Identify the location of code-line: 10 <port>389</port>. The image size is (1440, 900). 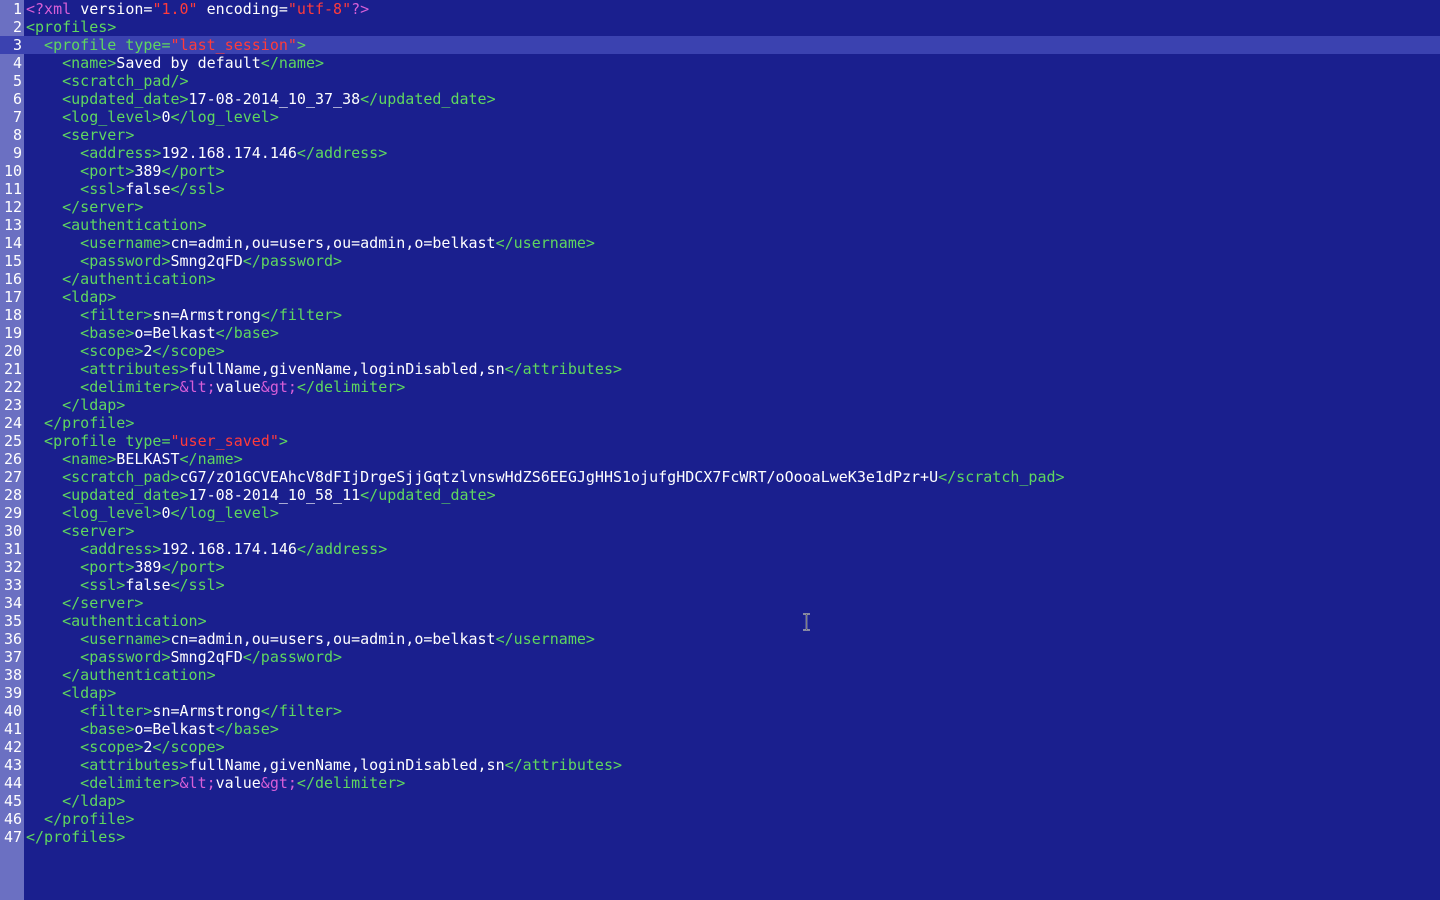
(720, 171).